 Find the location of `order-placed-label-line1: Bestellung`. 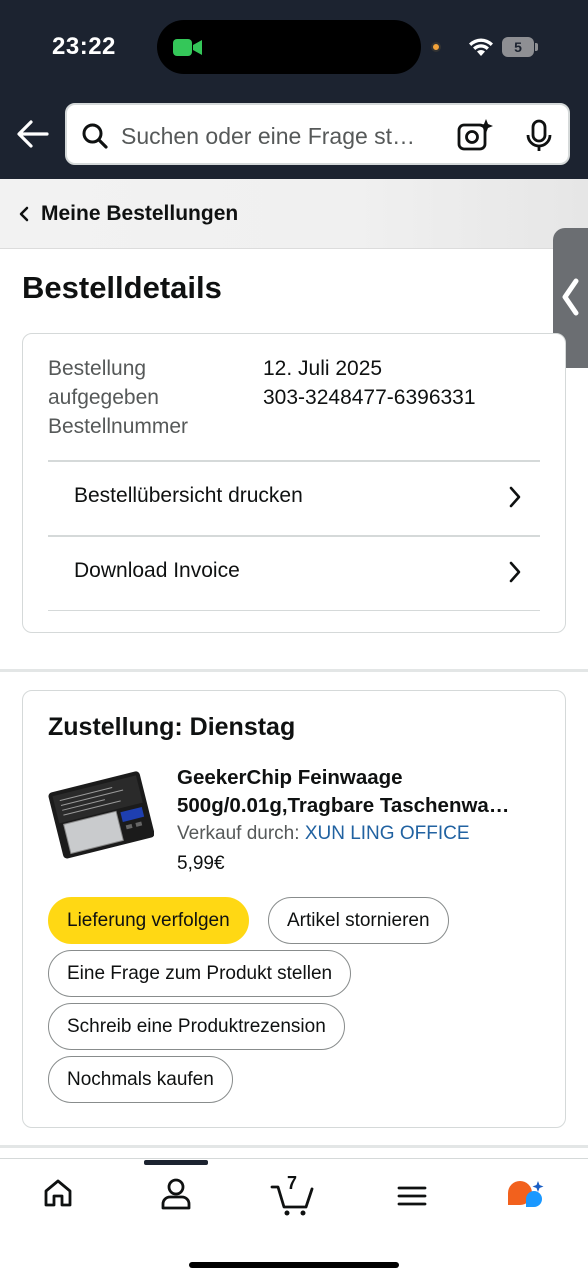

order-placed-label-line1: Bestellung is located at coordinates (97, 368).